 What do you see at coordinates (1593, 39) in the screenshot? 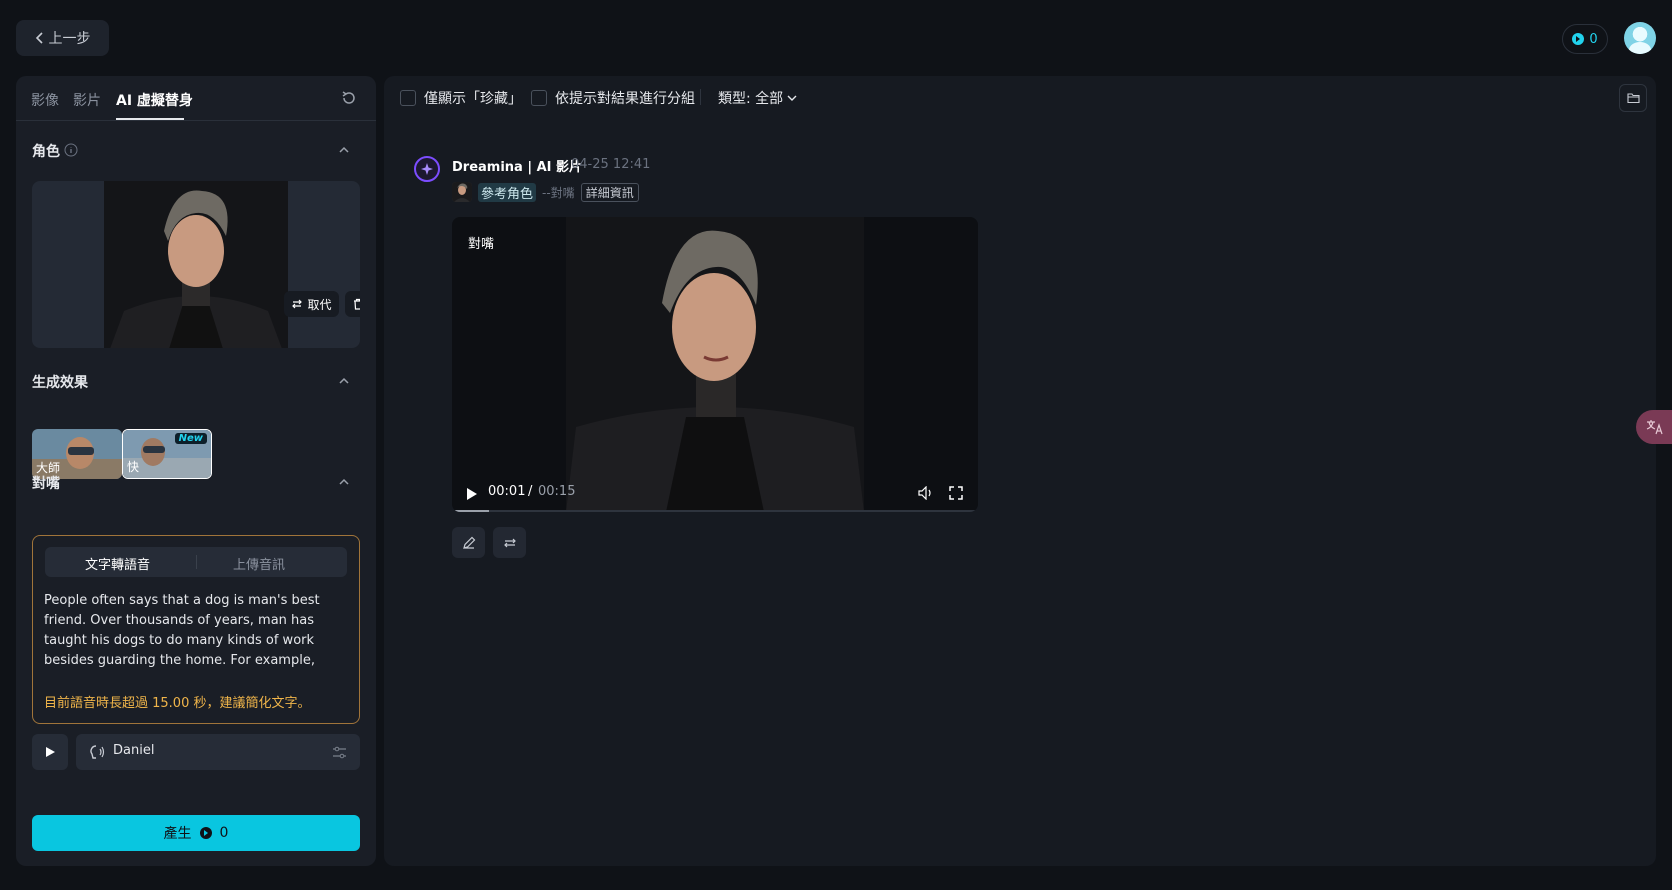
I see `credits-count: 0` at bounding box center [1593, 39].